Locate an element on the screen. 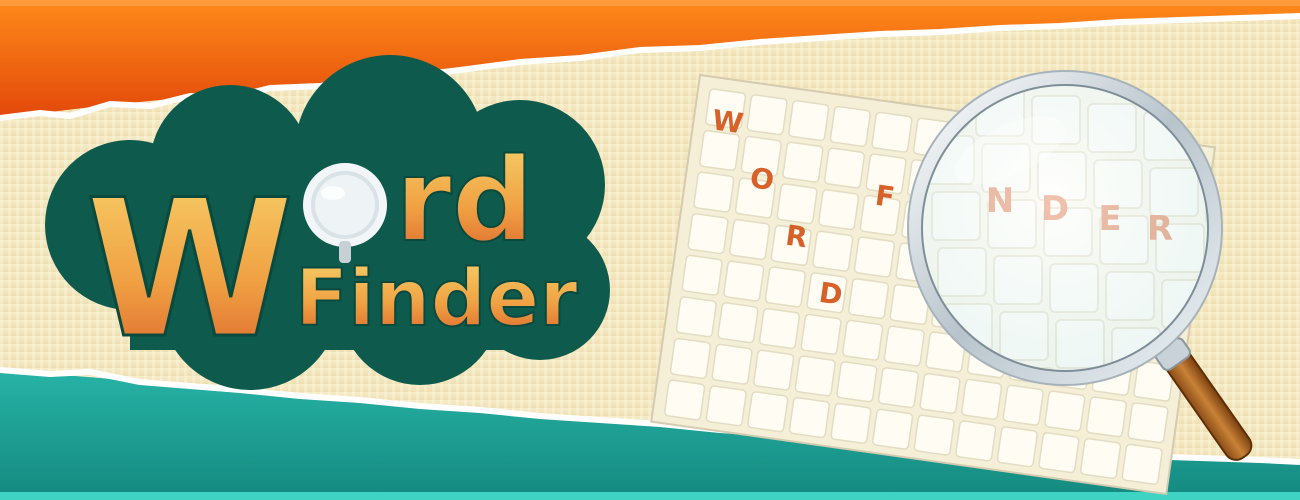 This screenshot has width=1300, height=500. grid-letter-r: R is located at coordinates (796, 237).